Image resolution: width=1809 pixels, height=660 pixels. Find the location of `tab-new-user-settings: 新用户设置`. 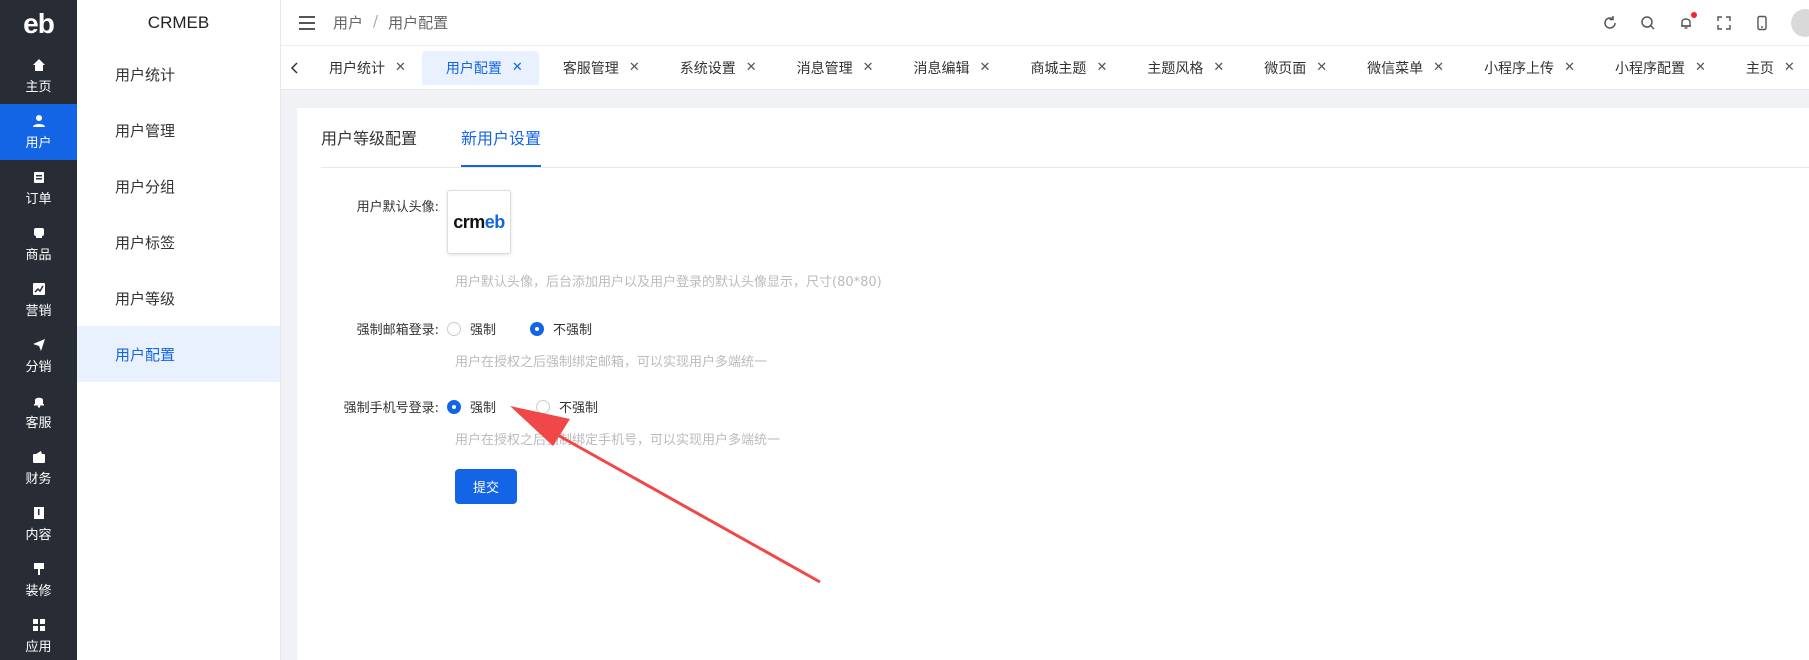

tab-new-user-settings: 新用户设置 is located at coordinates (501, 146).